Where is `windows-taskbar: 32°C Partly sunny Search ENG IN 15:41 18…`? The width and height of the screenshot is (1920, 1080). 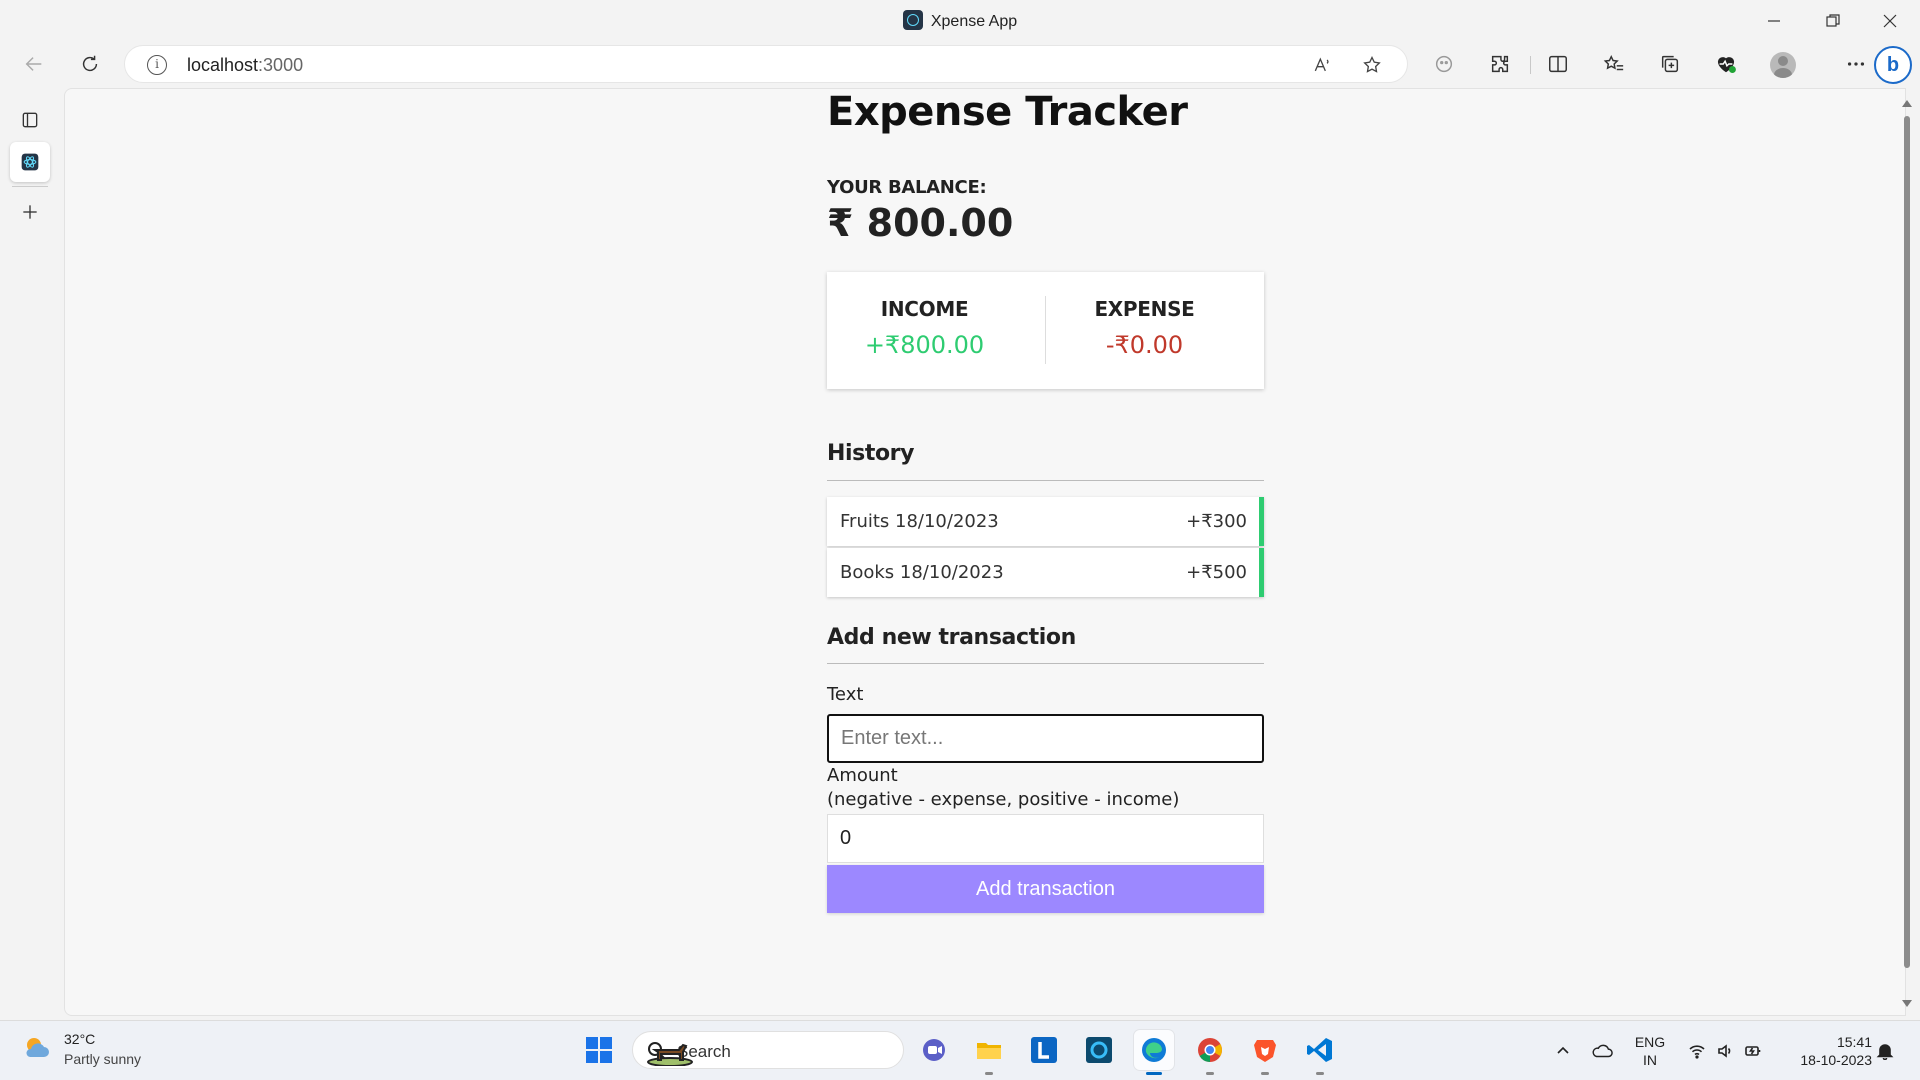
windows-taskbar: 32°C Partly sunny Search ENG IN 15:41 18… is located at coordinates (960, 1050).